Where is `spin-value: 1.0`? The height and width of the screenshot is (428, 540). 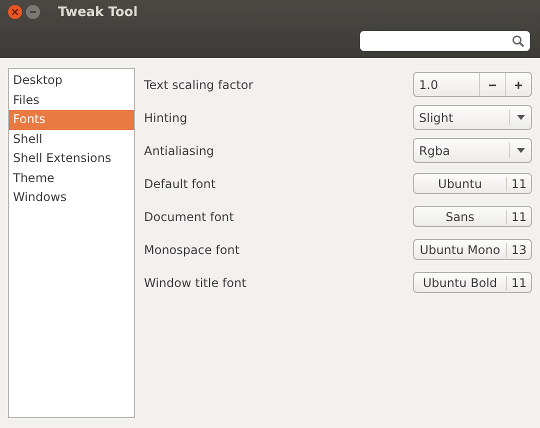
spin-value: 1.0 is located at coordinates (429, 85).